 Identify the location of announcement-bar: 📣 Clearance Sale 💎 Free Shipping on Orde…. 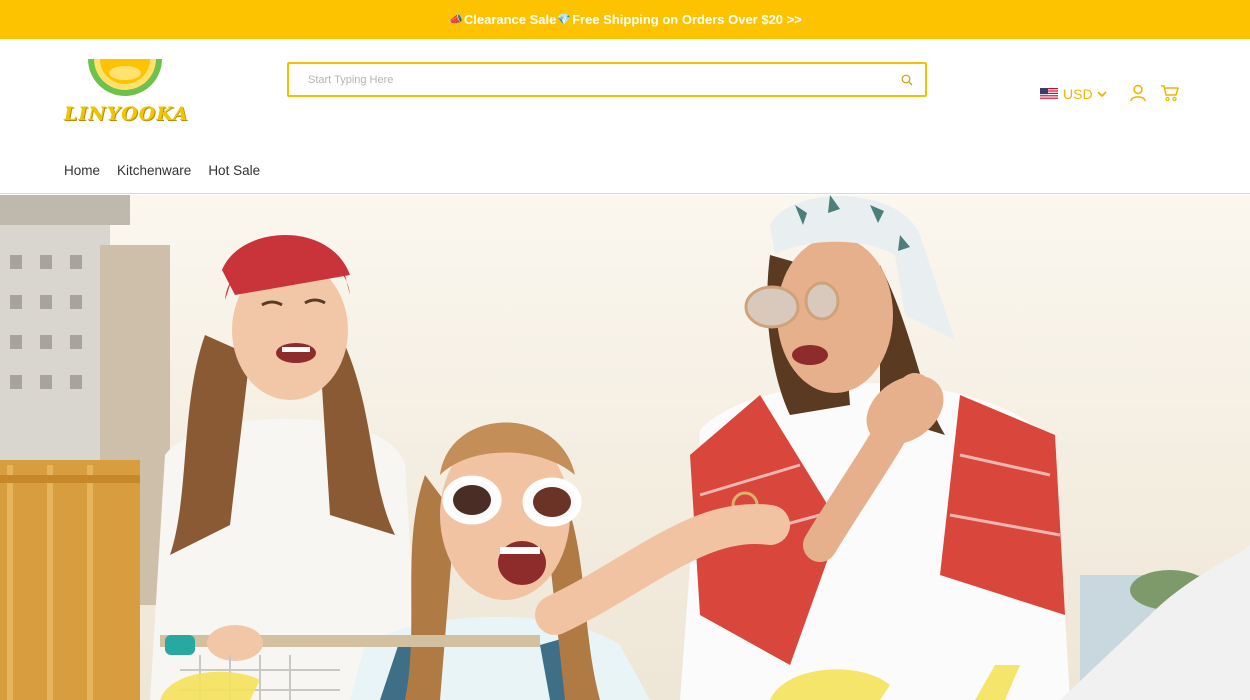
(625, 19).